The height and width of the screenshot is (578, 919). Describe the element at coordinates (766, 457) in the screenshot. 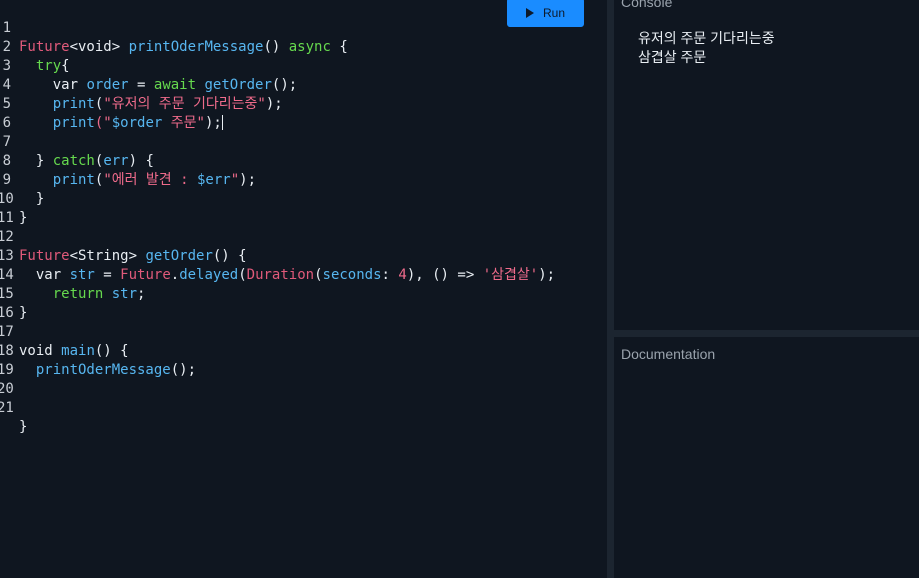

I see `documentation-panel: Documentation` at that location.